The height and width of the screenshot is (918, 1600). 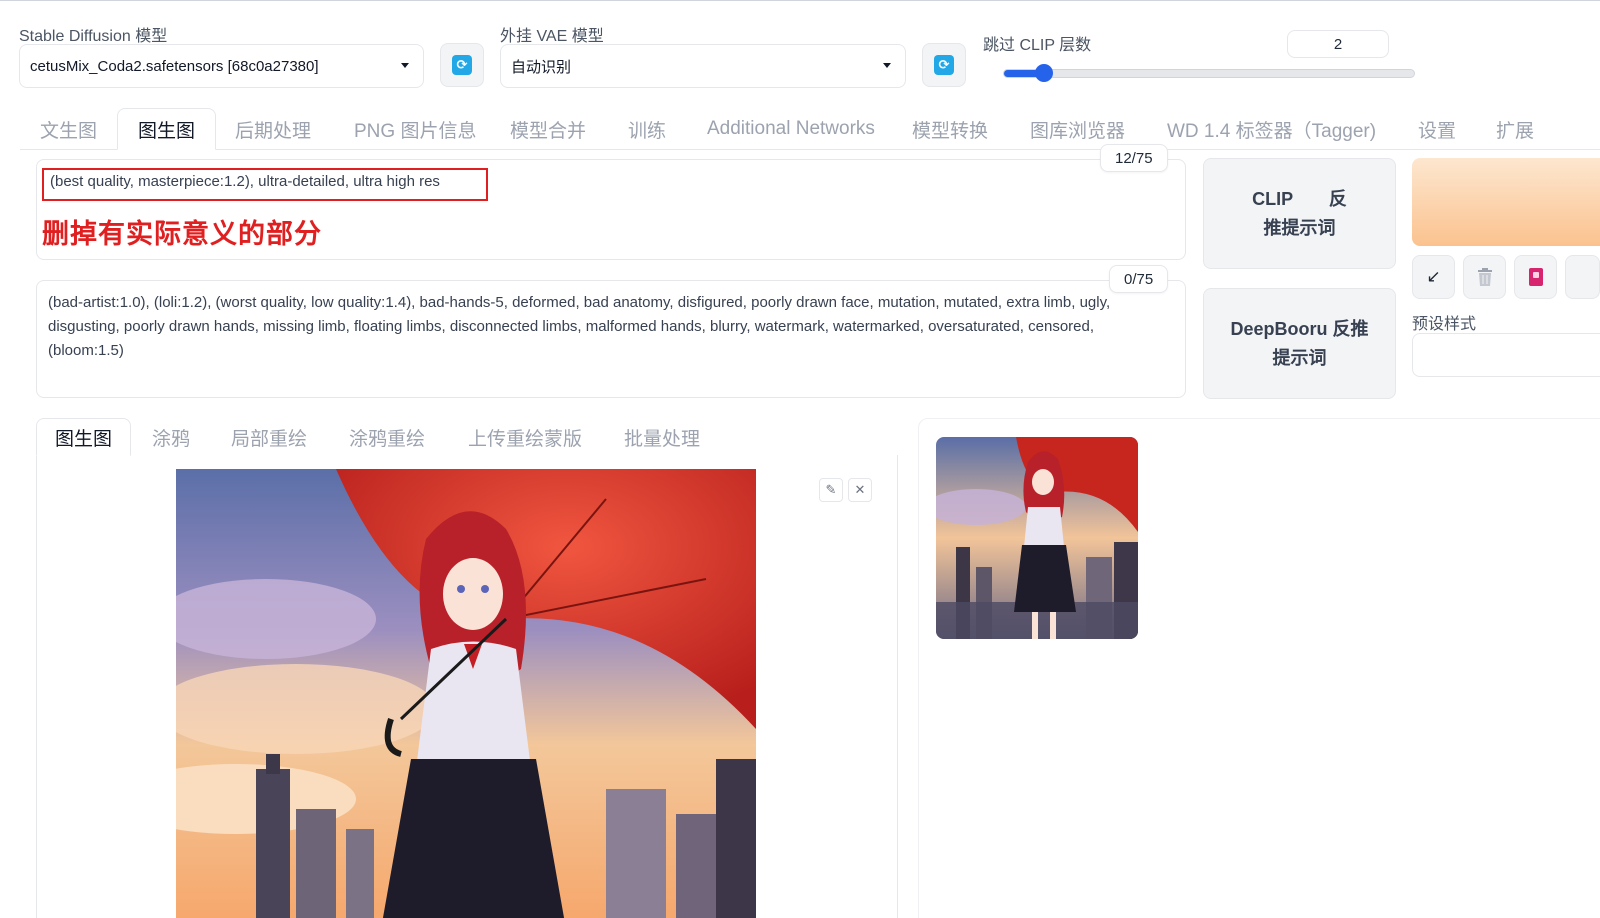 What do you see at coordinates (662, 437) in the screenshot?
I see `subtab-batch: 批量处理` at bounding box center [662, 437].